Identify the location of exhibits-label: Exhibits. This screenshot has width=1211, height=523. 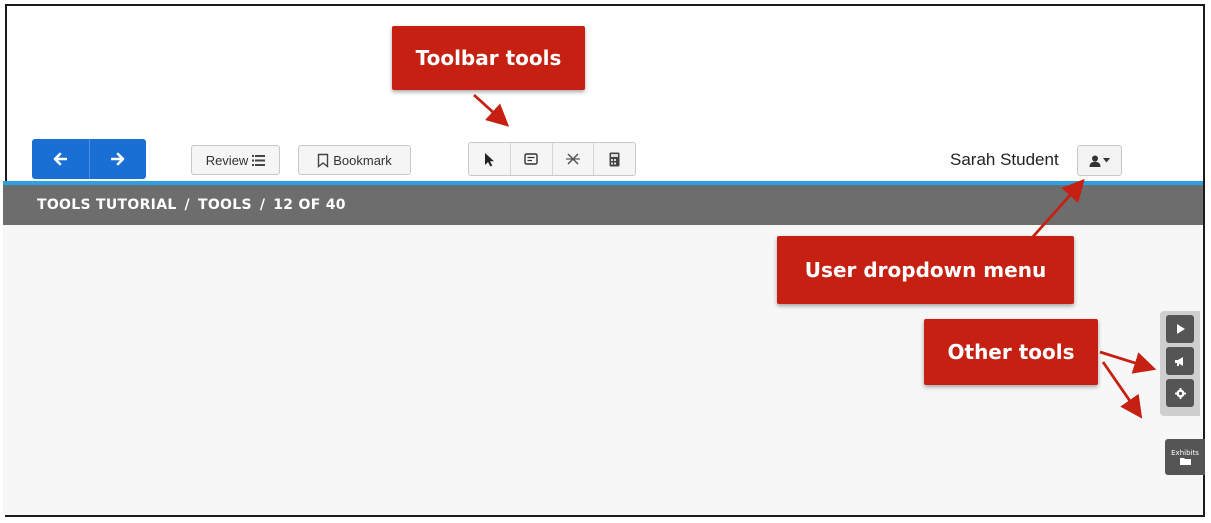
(1185, 453).